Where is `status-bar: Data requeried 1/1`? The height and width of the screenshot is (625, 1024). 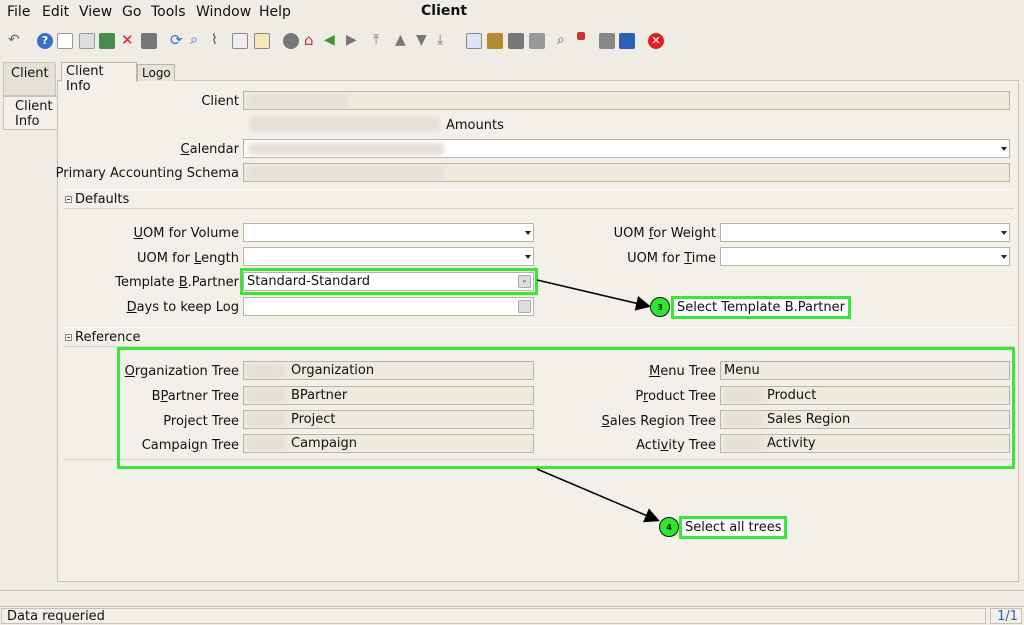
status-bar: Data requeried 1/1 is located at coordinates (512, 615).